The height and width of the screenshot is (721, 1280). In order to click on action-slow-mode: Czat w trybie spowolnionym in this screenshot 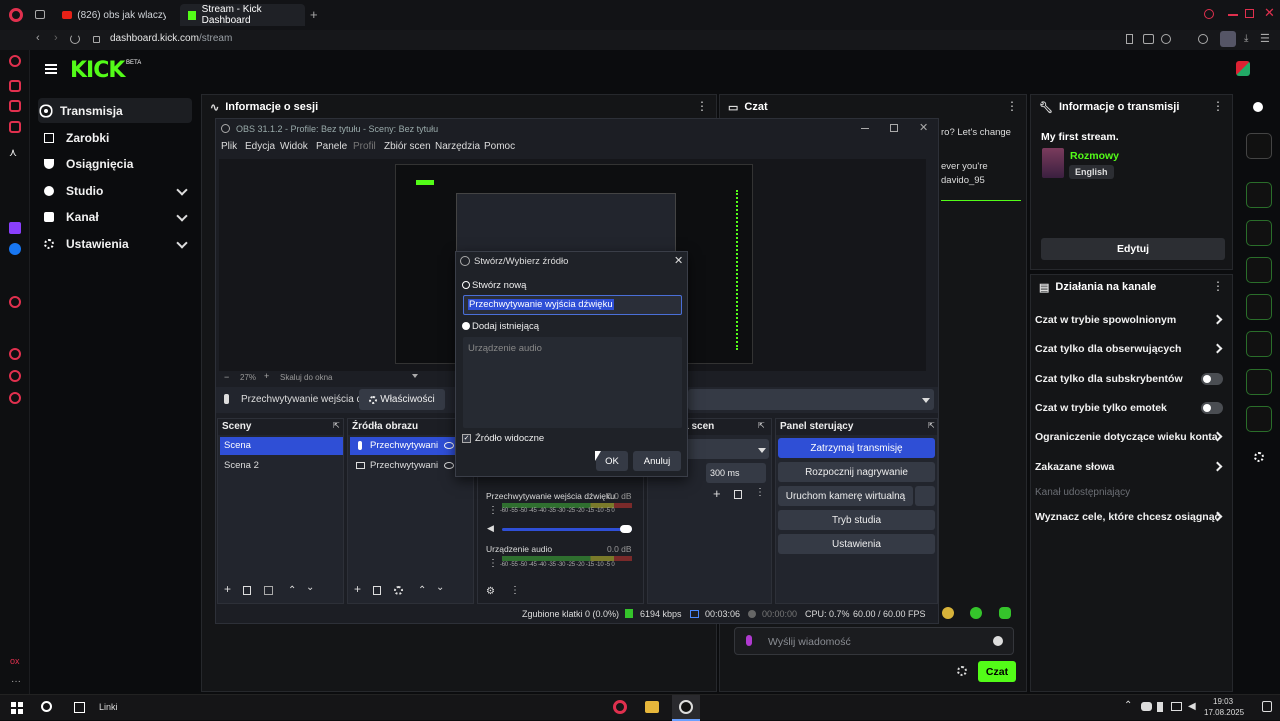, I will do `click(1130, 320)`.